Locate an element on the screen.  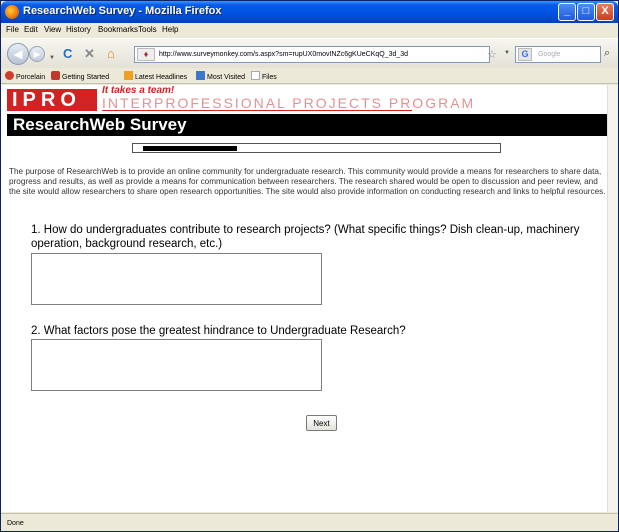
search-placeholder: Google is located at coordinates (549, 54).